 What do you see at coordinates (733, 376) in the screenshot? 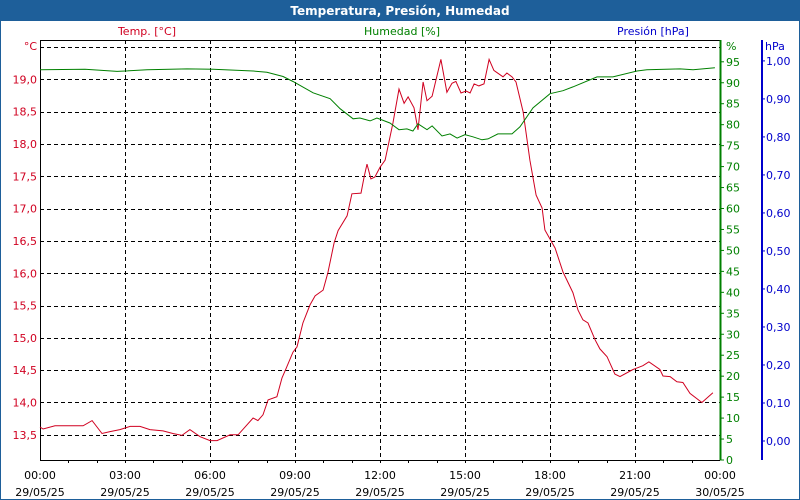
I see `humidity-tick-label: 20` at bounding box center [733, 376].